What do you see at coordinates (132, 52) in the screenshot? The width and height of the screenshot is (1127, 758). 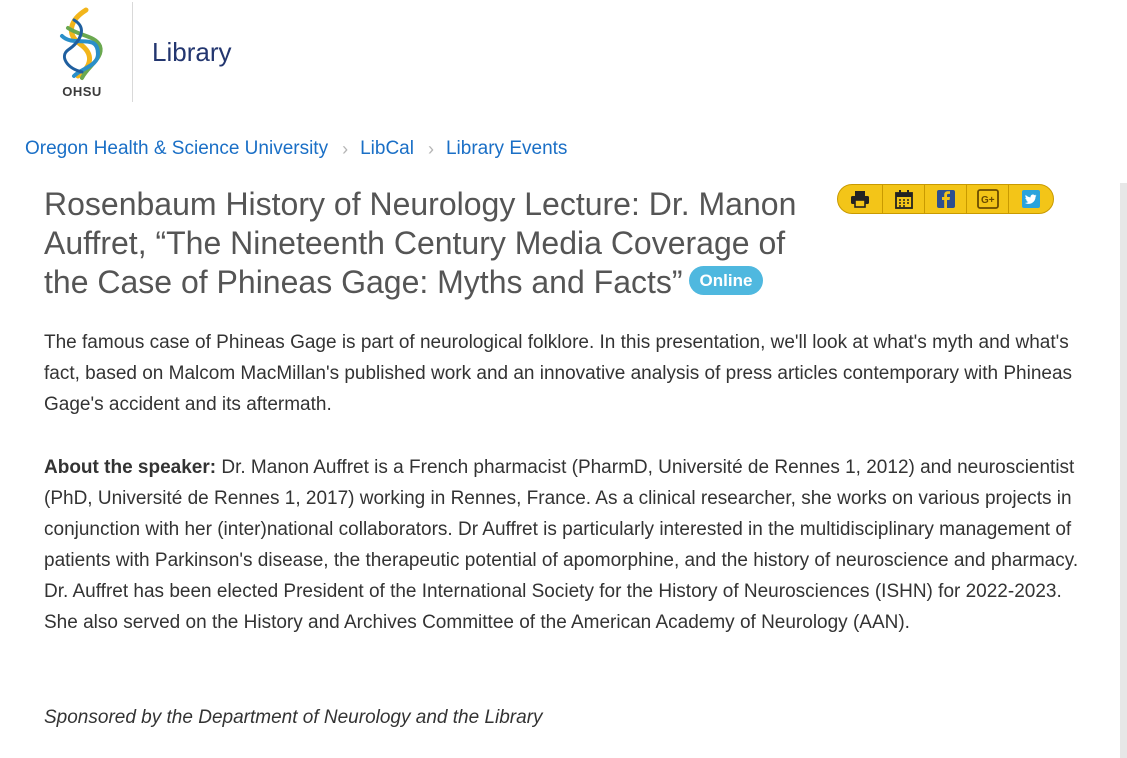 I see `header-divider` at bounding box center [132, 52].